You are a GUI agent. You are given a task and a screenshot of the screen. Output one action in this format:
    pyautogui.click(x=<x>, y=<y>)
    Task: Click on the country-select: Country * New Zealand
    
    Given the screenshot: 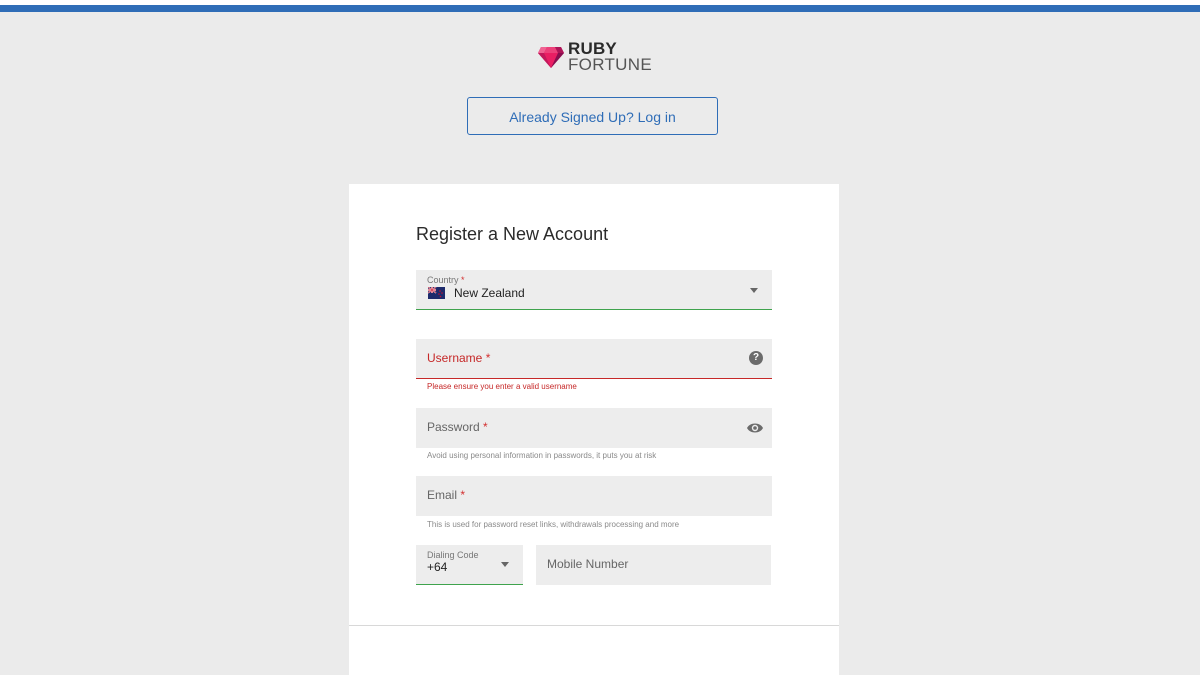 What is the action you would take?
    pyautogui.click(x=594, y=290)
    